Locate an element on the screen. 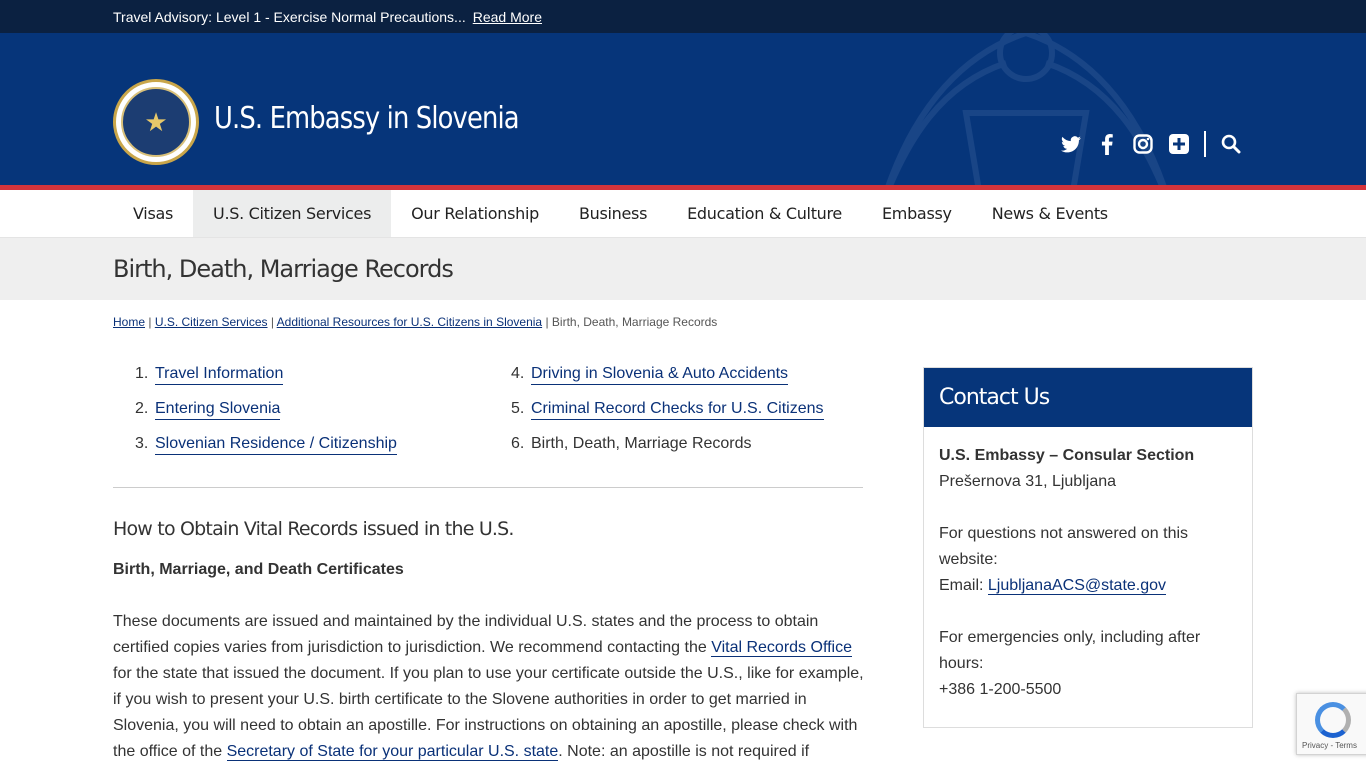  recaptcha-icon is located at coordinates (1333, 720).